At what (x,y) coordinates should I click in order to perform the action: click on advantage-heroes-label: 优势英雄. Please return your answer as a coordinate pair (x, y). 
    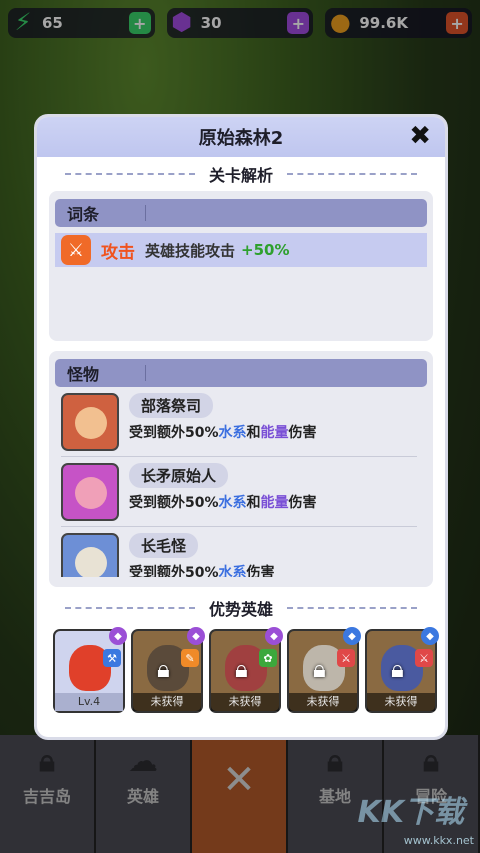
    Looking at the image, I should click on (240, 609).